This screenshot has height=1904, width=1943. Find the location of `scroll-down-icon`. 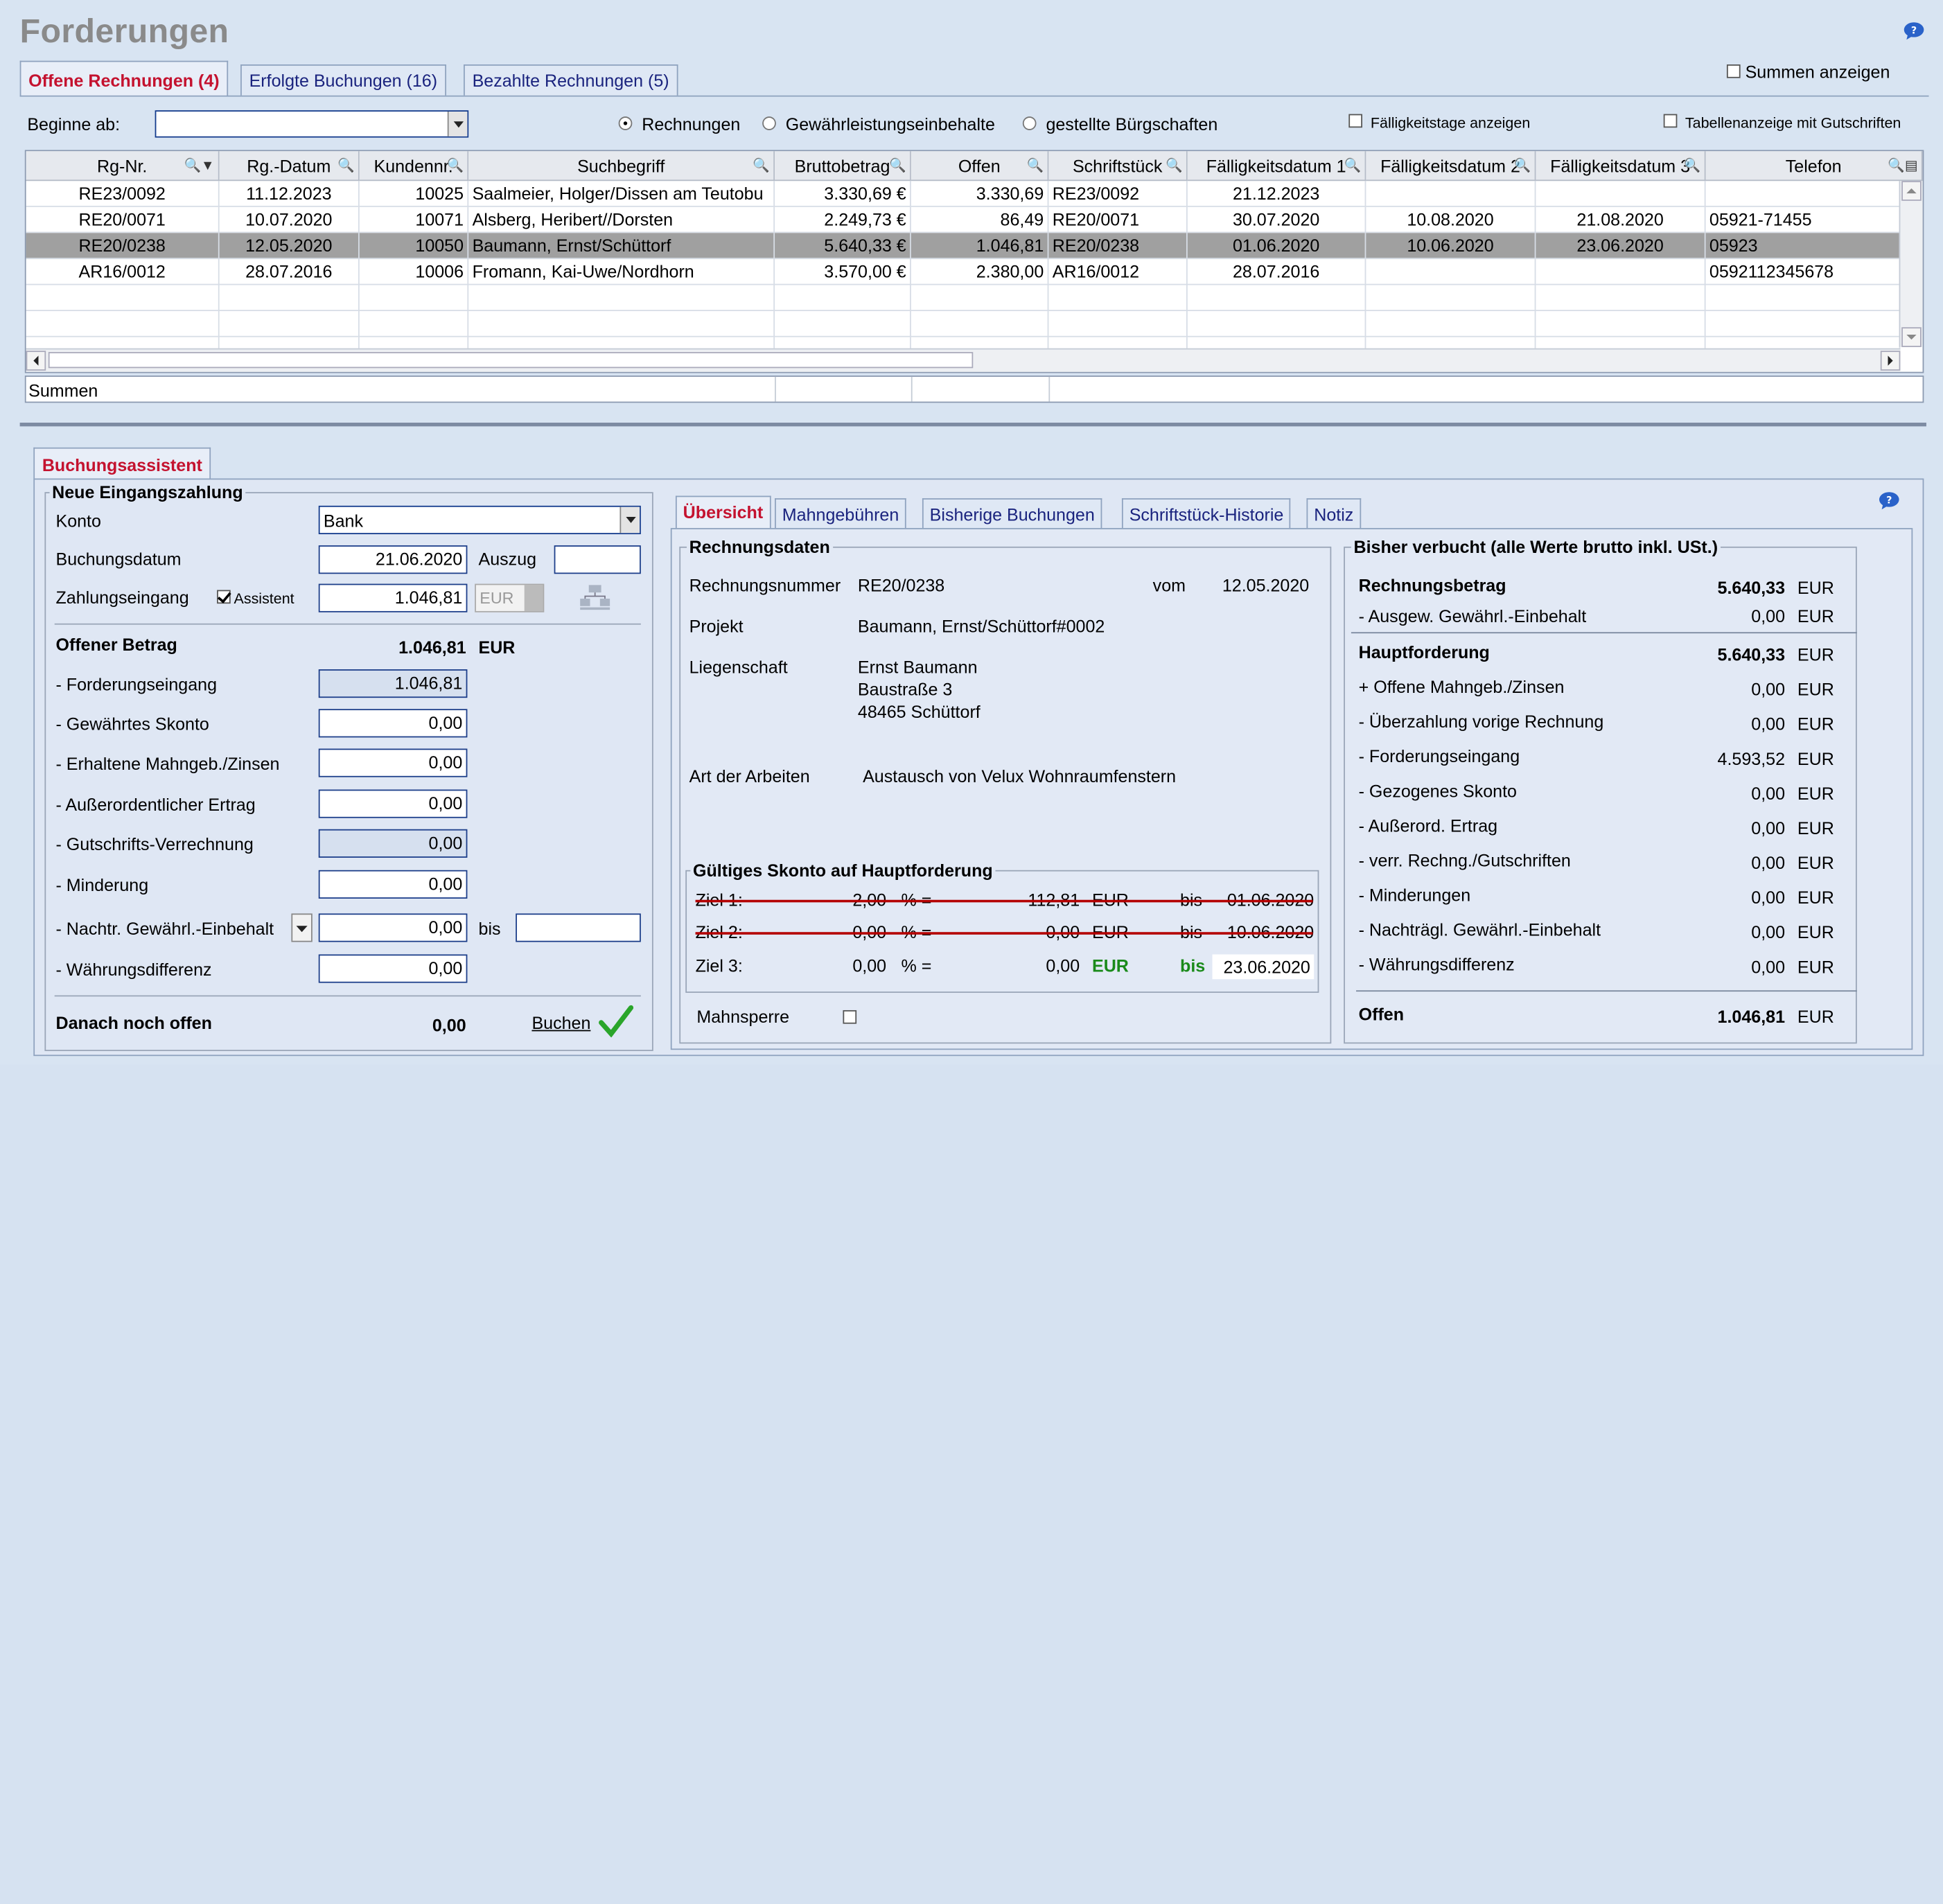

scroll-down-icon is located at coordinates (1911, 337).